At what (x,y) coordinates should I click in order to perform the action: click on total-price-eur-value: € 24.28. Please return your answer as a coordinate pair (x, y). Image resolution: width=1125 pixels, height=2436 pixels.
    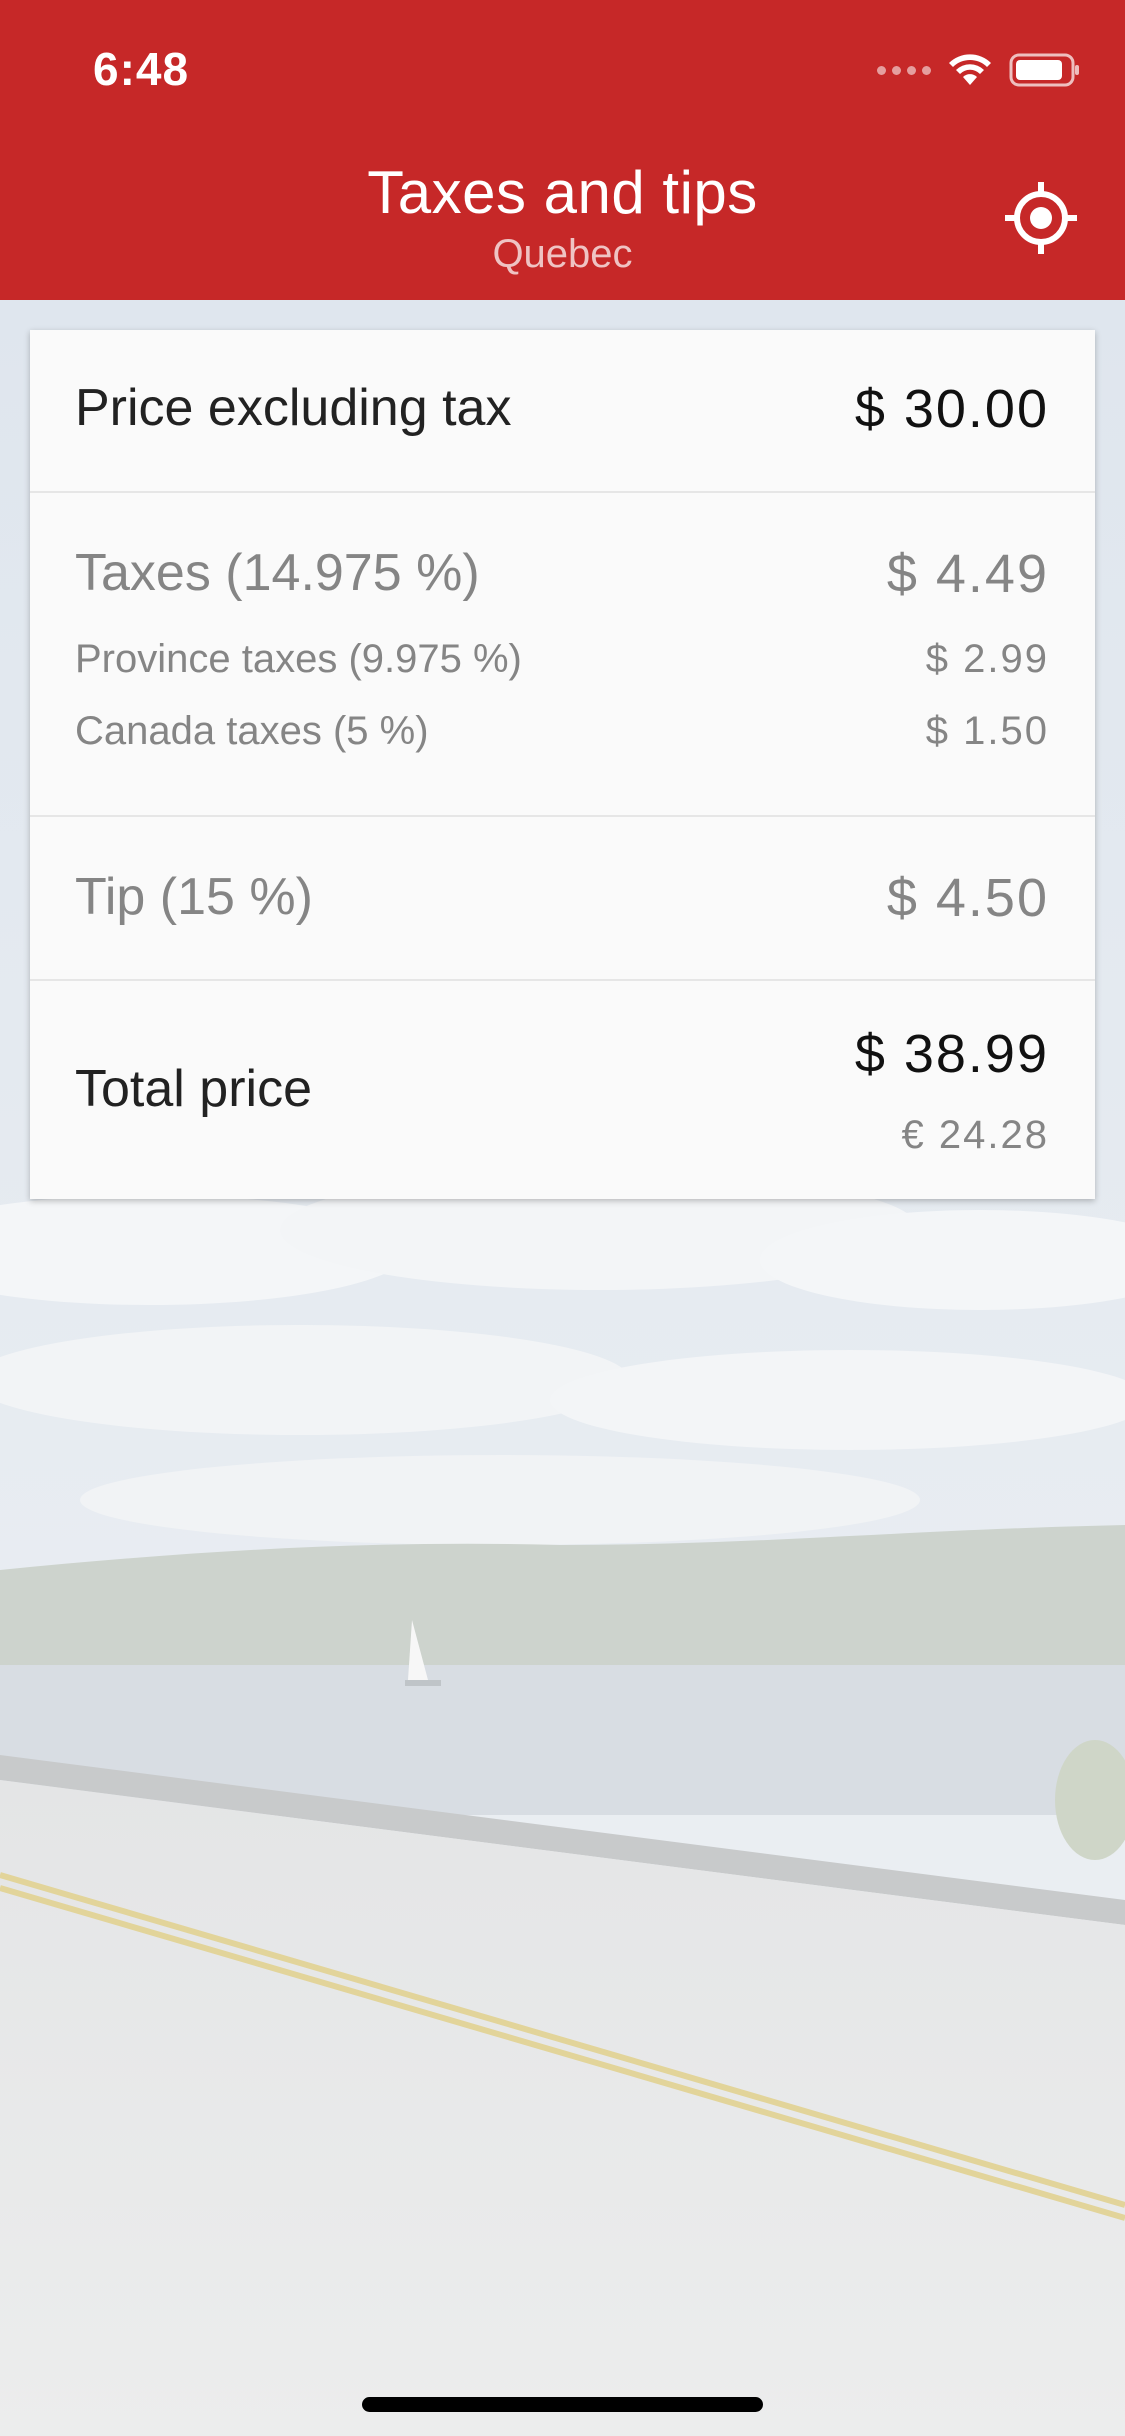
    Looking at the image, I should click on (975, 1135).